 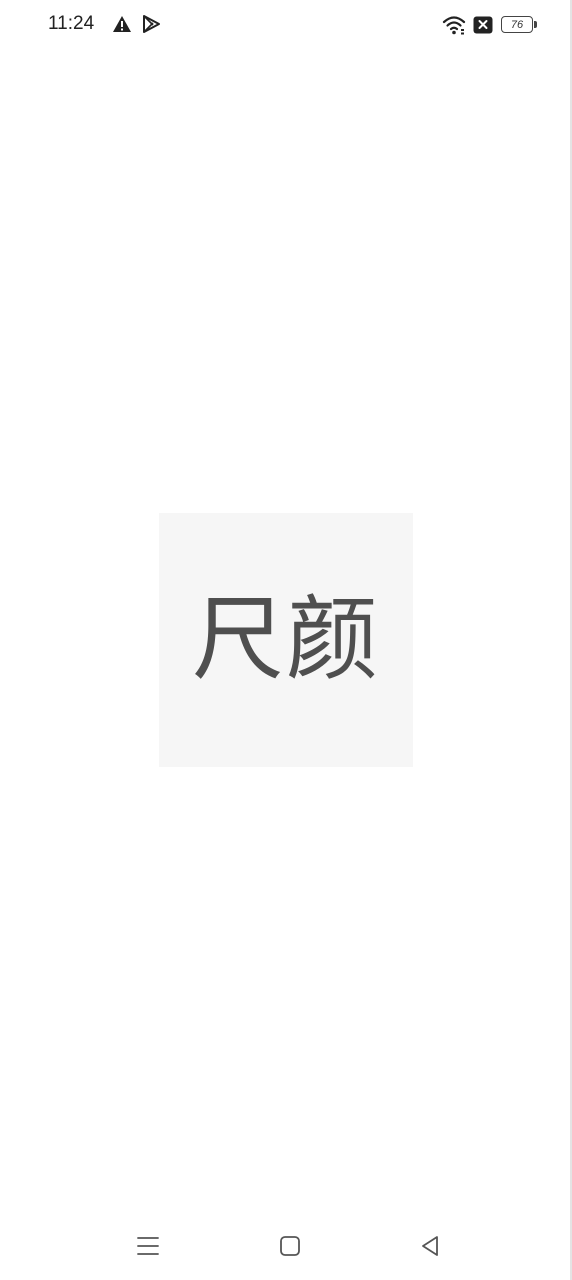 I want to click on battery-indicator: 76, so click(x=517, y=24).